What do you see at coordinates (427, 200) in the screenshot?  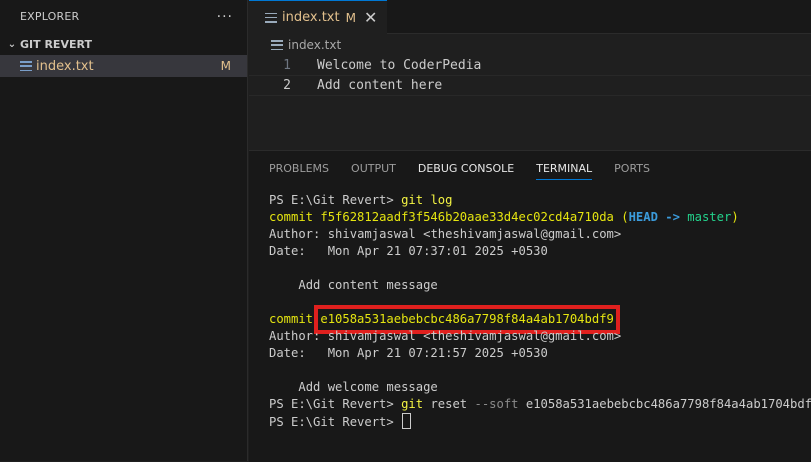 I see `terminal-command: git log` at bounding box center [427, 200].